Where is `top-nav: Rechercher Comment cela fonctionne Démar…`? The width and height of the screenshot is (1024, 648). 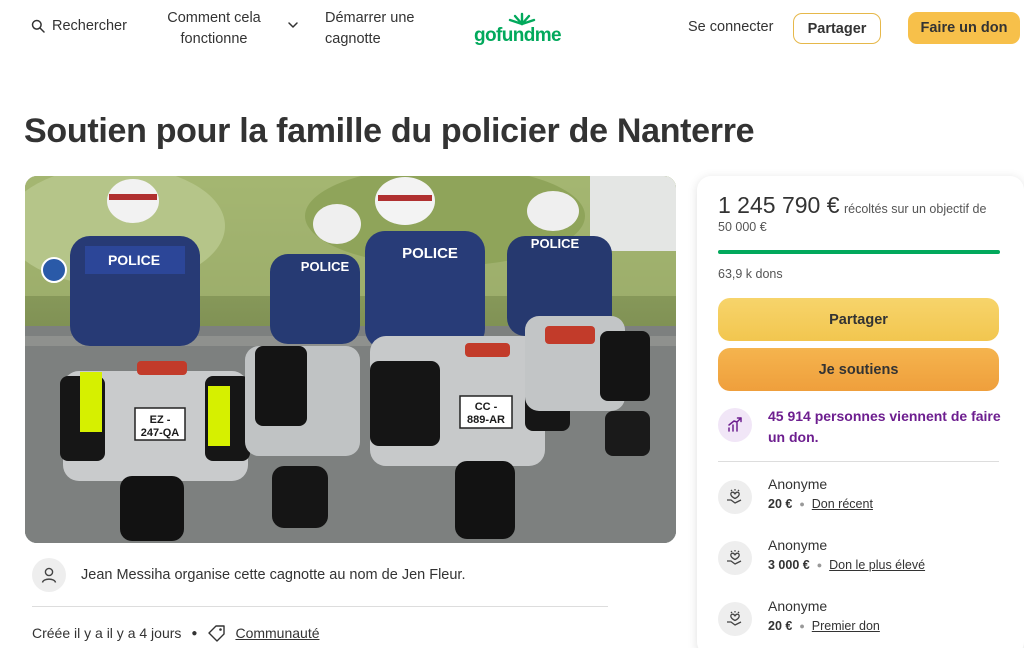
top-nav: Rechercher Comment cela fonctionne Démar… is located at coordinates (512, 30).